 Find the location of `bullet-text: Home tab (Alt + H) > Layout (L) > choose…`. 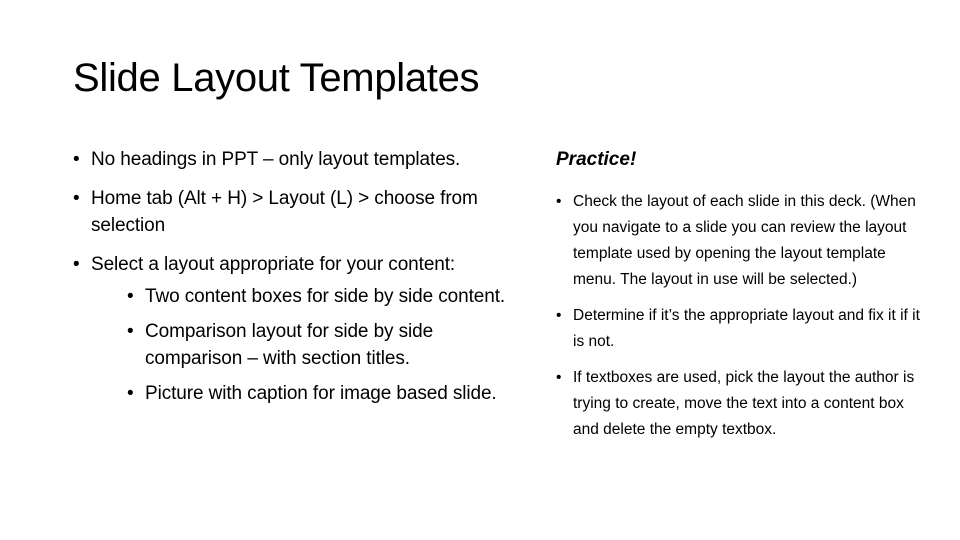

bullet-text: Home tab (Alt + H) > Layout (L) > choose… is located at coordinates (284, 212).